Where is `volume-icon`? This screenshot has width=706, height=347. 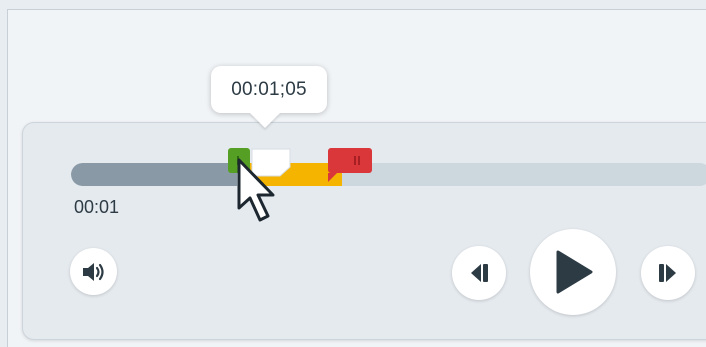 volume-icon is located at coordinates (93, 271).